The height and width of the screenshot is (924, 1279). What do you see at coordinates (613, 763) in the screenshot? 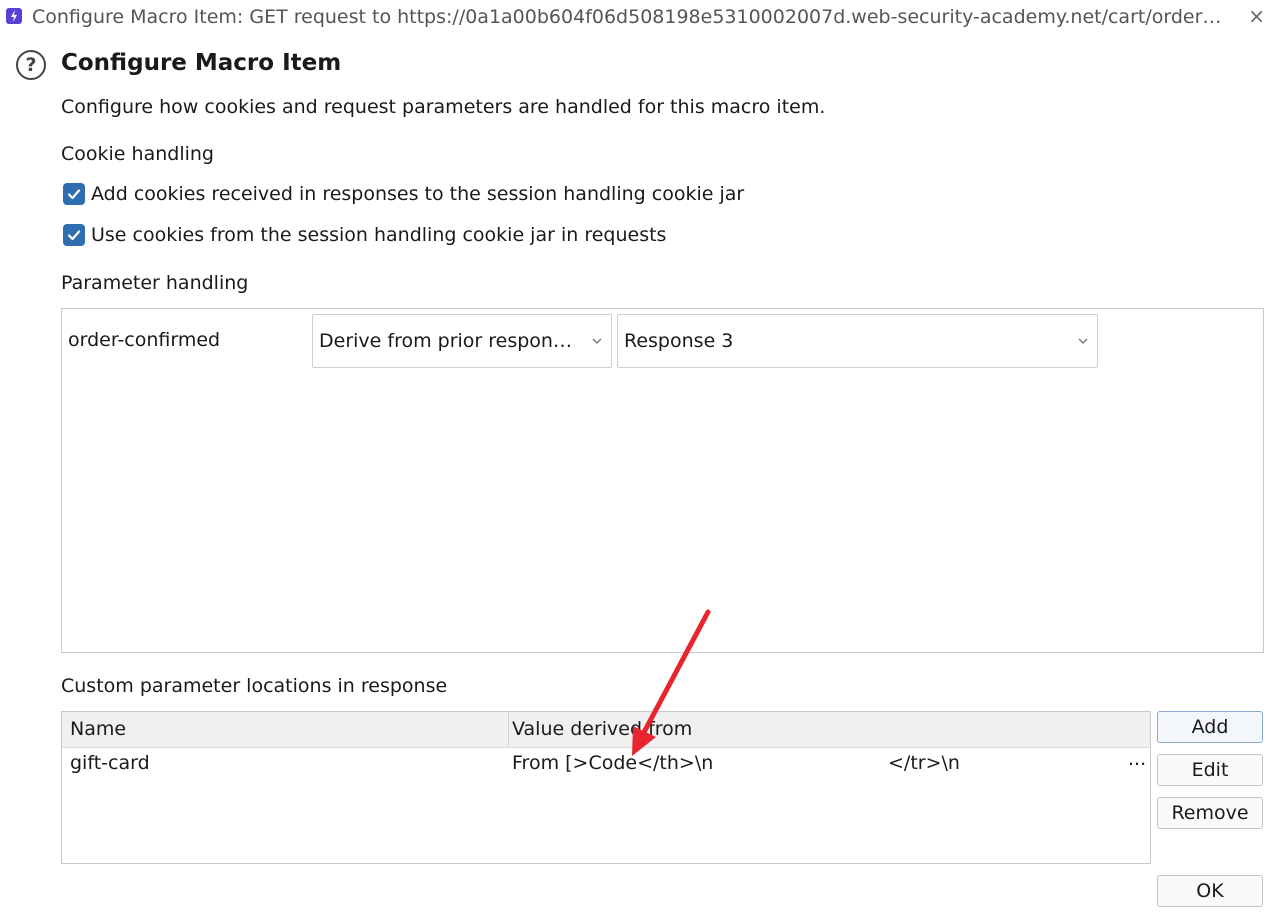
I see `row-value-start: From [>Code</th>\n` at bounding box center [613, 763].